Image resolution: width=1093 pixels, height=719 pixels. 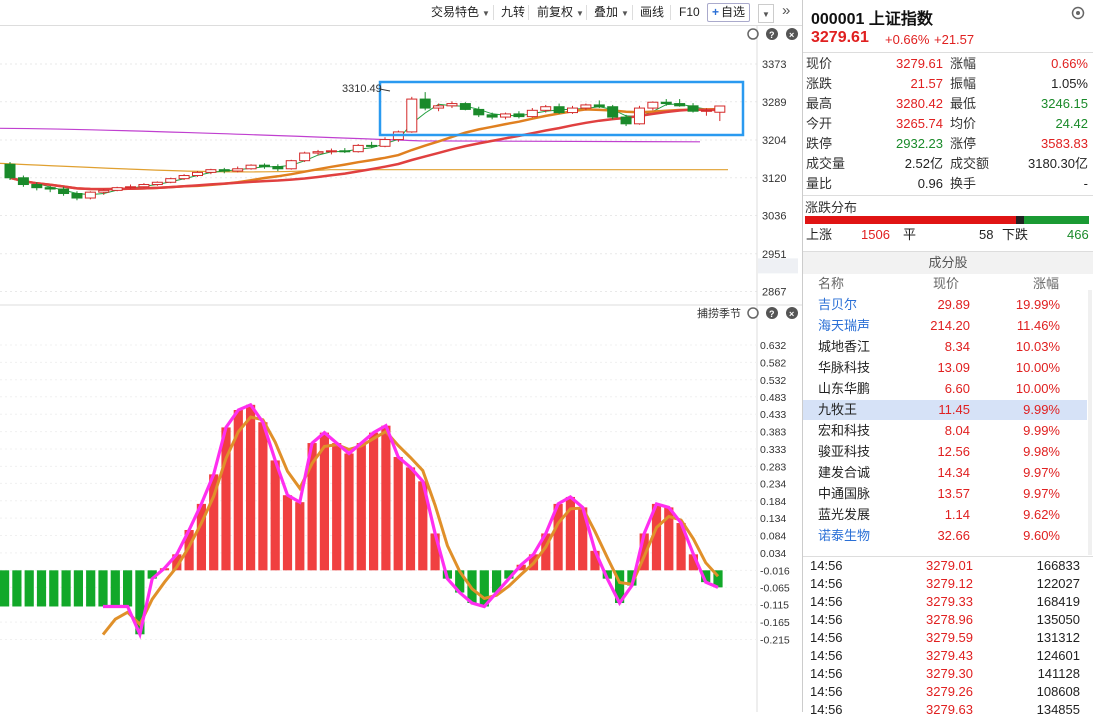 I want to click on toolbar-label: 叠加, so click(x=606, y=12).